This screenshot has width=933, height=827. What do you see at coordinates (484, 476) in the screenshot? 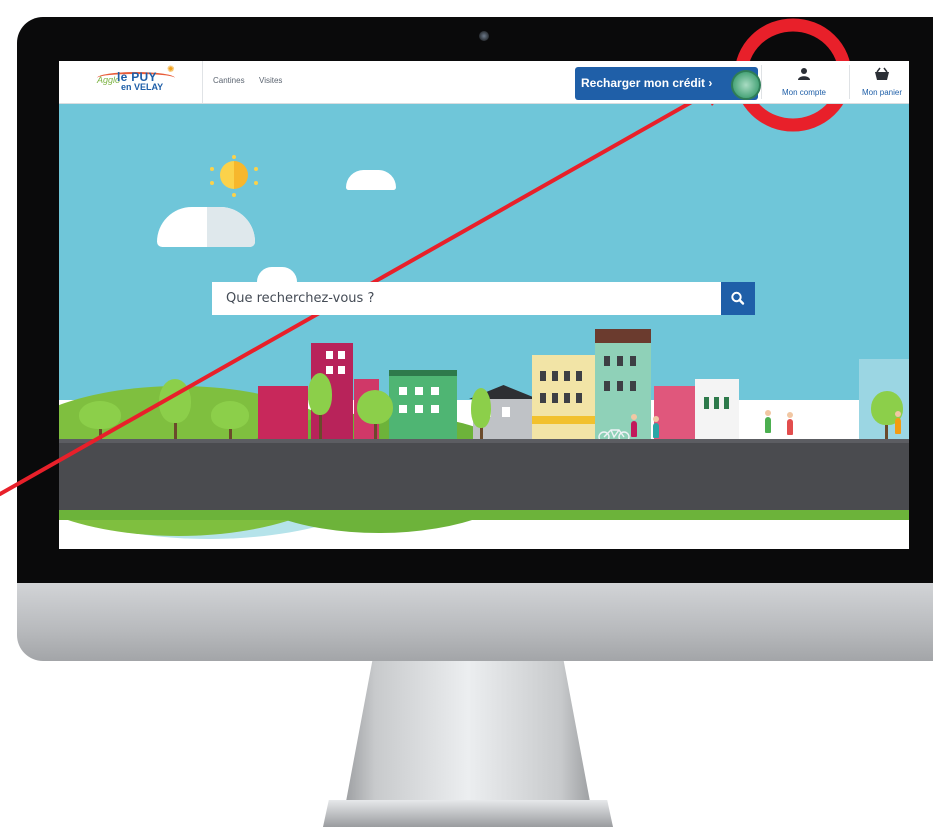
I see `road` at bounding box center [484, 476].